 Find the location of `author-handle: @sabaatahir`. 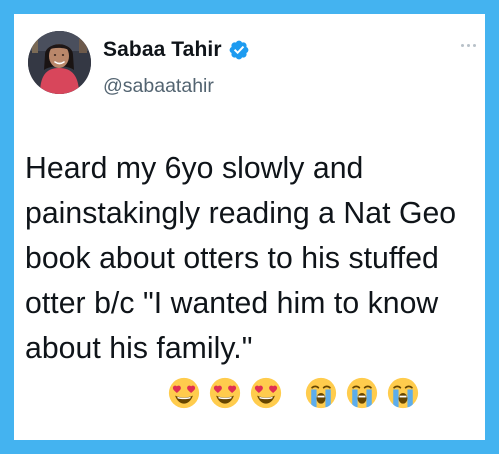

author-handle: @sabaatahir is located at coordinates (158, 86).